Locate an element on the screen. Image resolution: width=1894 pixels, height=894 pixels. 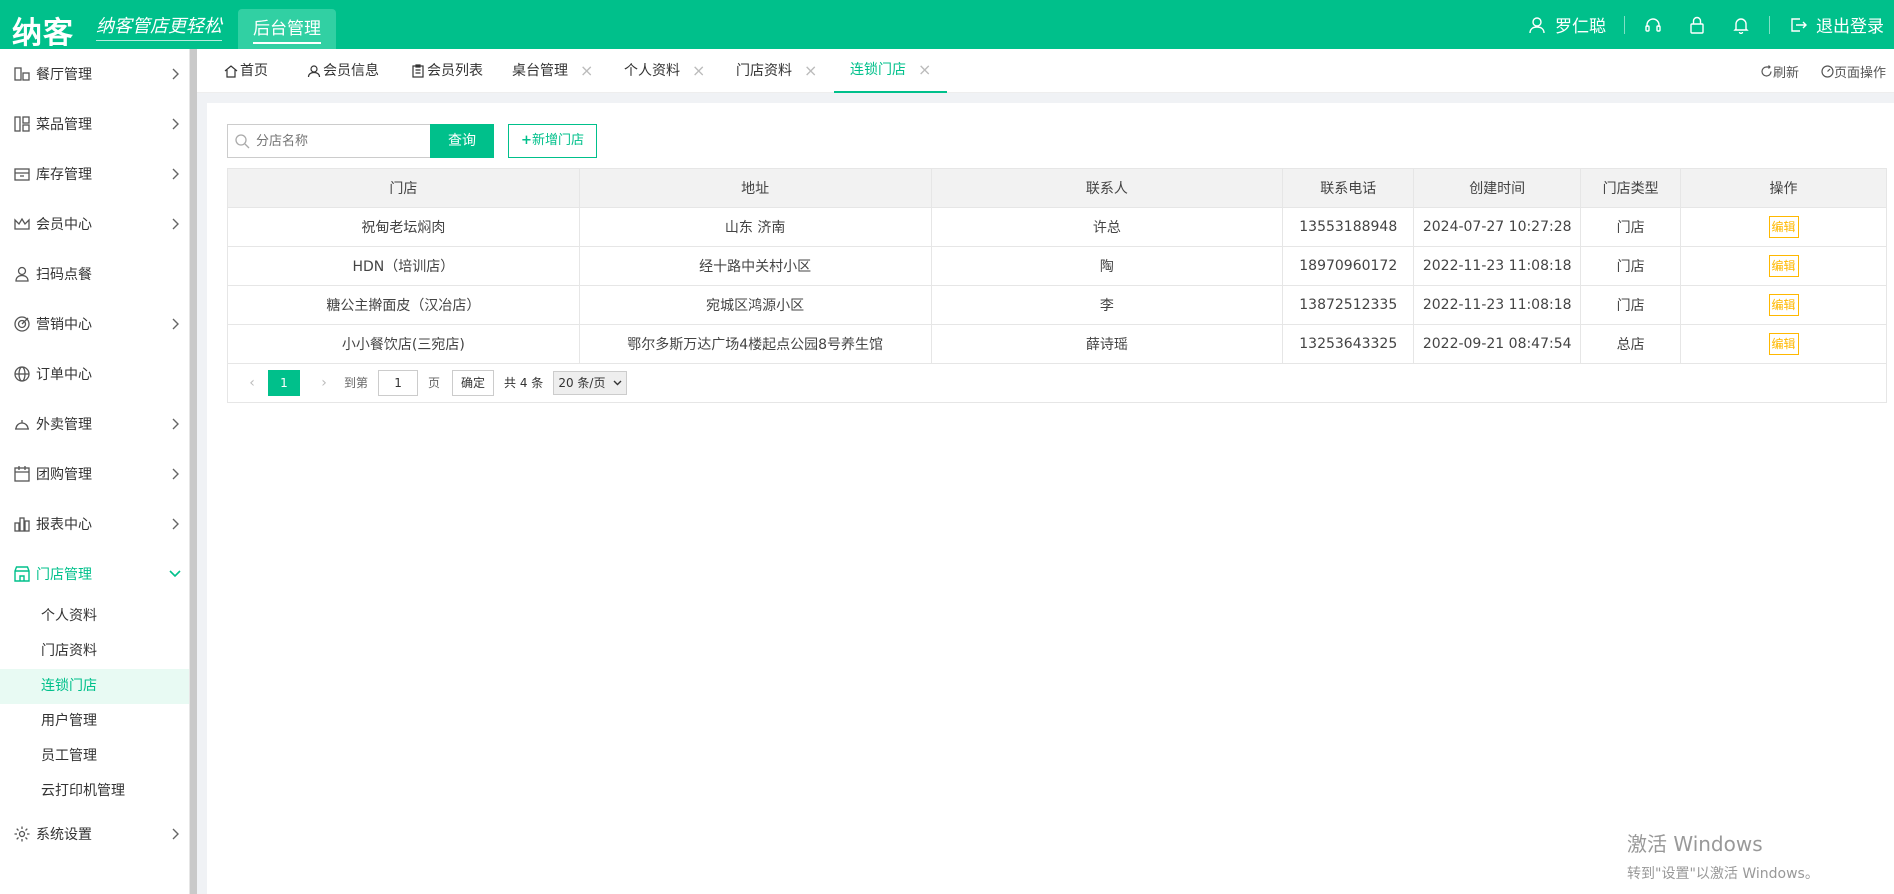
windows-activation-watermark: 激活 Windows 转到"设置"以激活 Windows。 is located at coordinates (1723, 855).